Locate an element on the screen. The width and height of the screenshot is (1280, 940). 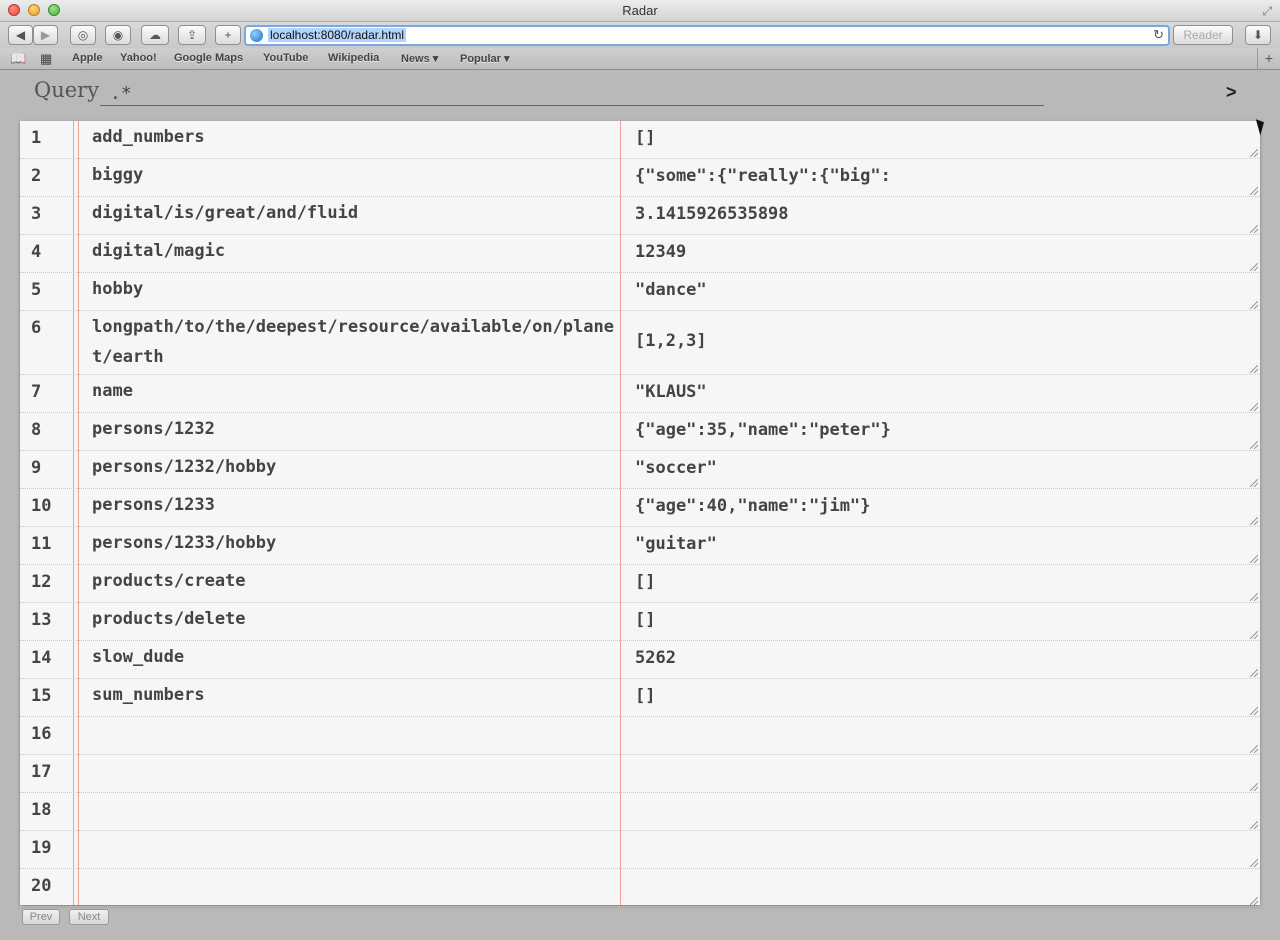
reload-icon: ↻ is located at coordinates (1158, 35).